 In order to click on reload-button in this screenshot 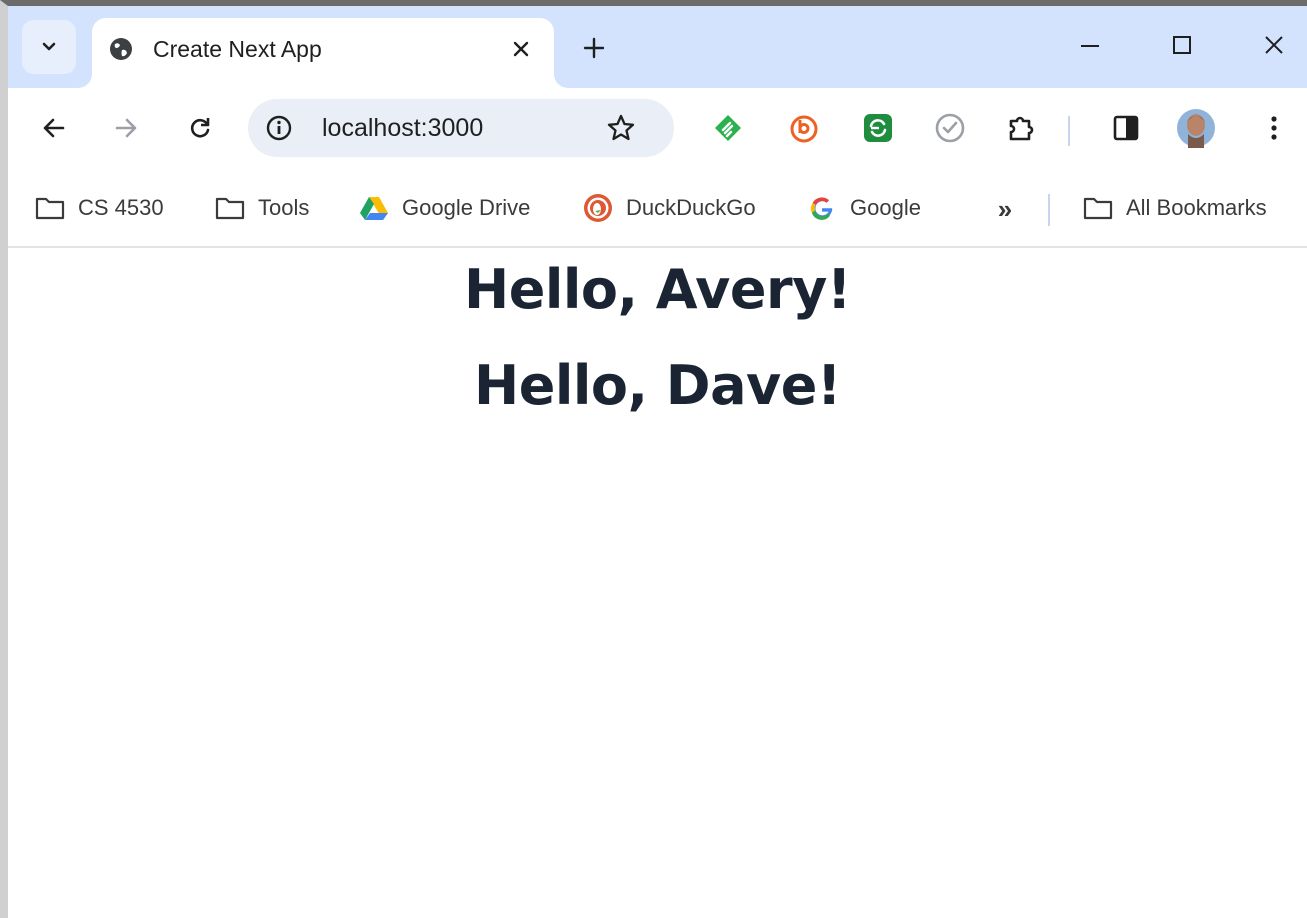, I will do `click(200, 128)`.